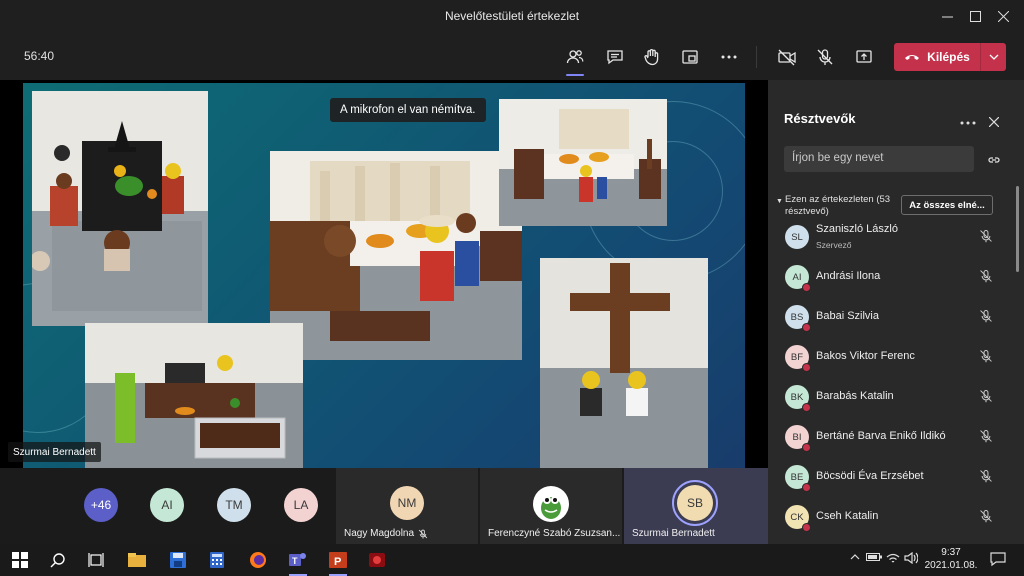  What do you see at coordinates (870, 476) in the screenshot?
I see `participant-name: Böcsödi Éva Erzsébet` at bounding box center [870, 476].